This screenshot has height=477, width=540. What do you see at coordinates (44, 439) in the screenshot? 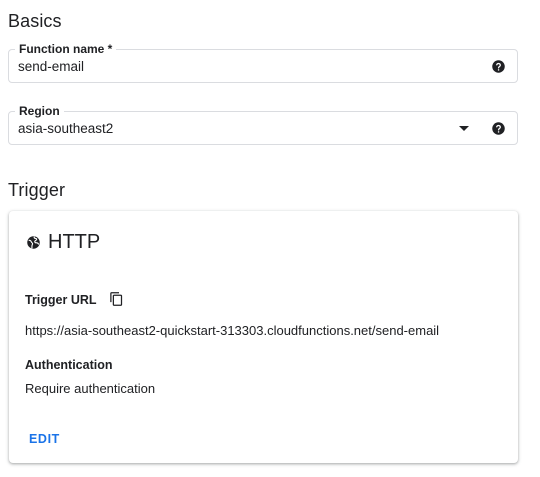
I see `edit-button: EDIT` at bounding box center [44, 439].